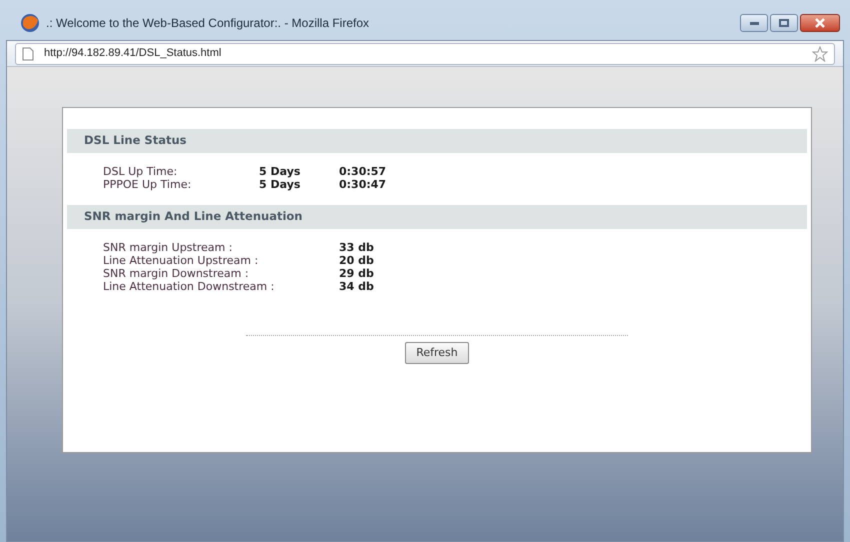  What do you see at coordinates (176, 273) in the screenshot?
I see `status-label: SNR margin Downstream :` at bounding box center [176, 273].